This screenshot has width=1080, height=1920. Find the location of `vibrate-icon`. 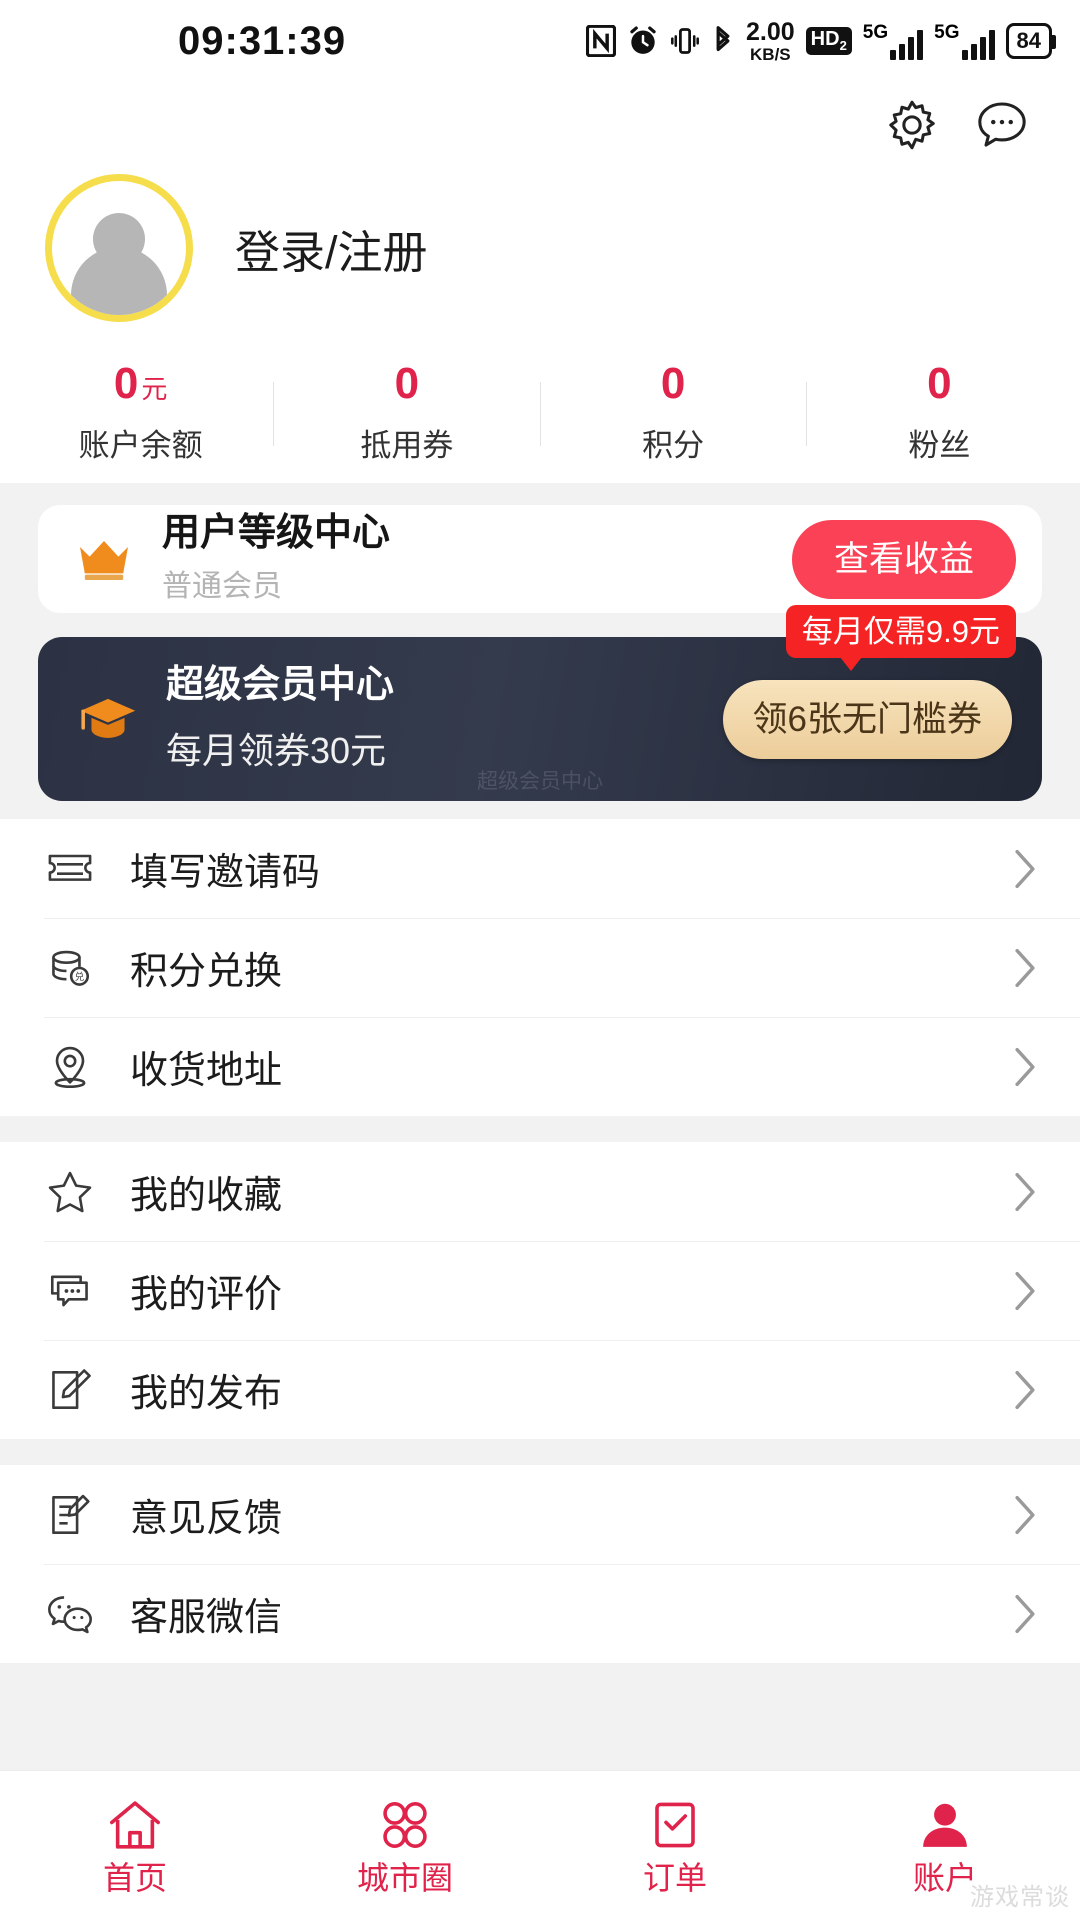

vibrate-icon is located at coordinates (685, 41).